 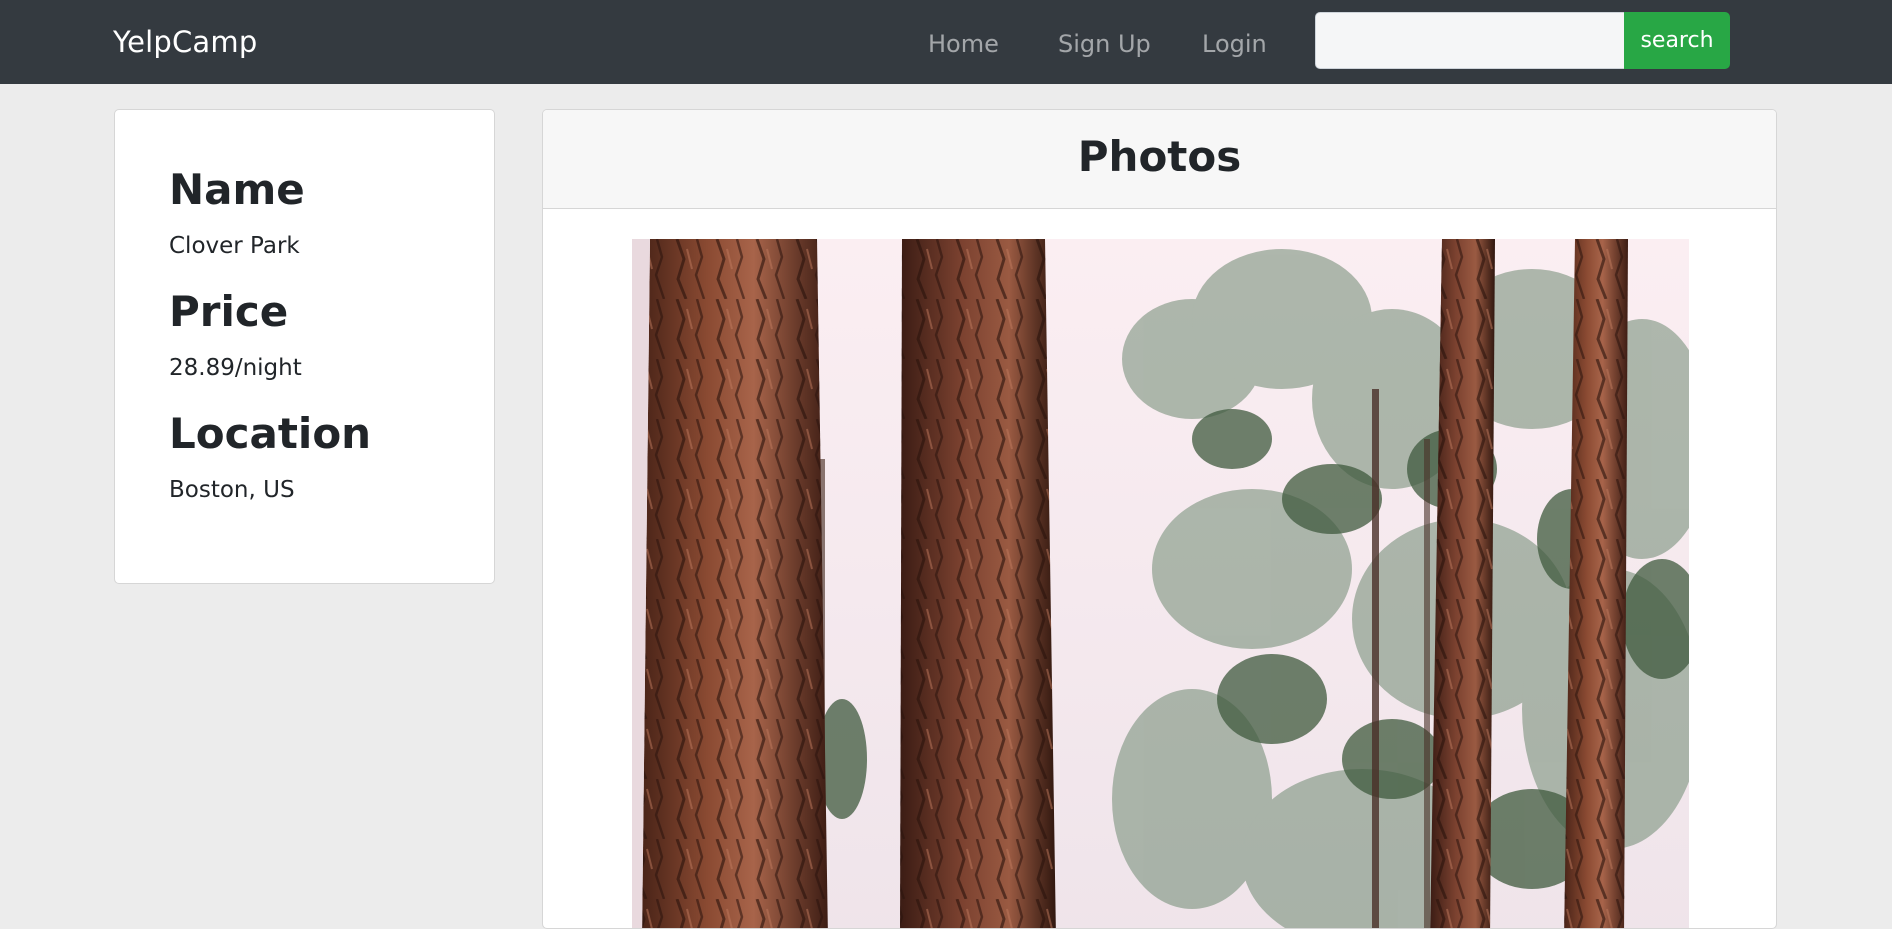 I want to click on campground-price: 28.89/night, so click(x=235, y=368).